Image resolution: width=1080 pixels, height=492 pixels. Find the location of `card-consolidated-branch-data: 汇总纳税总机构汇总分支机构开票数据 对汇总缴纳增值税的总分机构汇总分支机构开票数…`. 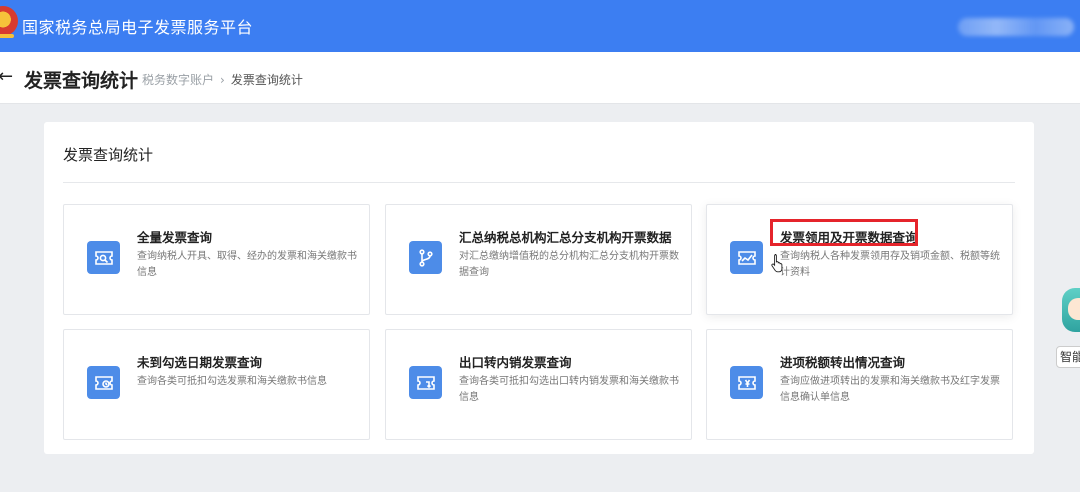

card-consolidated-branch-data: 汇总纳税总机构汇总分支机构开票数据 对汇总缴纳增值税的总分机构汇总分支机构开票数… is located at coordinates (538, 259).